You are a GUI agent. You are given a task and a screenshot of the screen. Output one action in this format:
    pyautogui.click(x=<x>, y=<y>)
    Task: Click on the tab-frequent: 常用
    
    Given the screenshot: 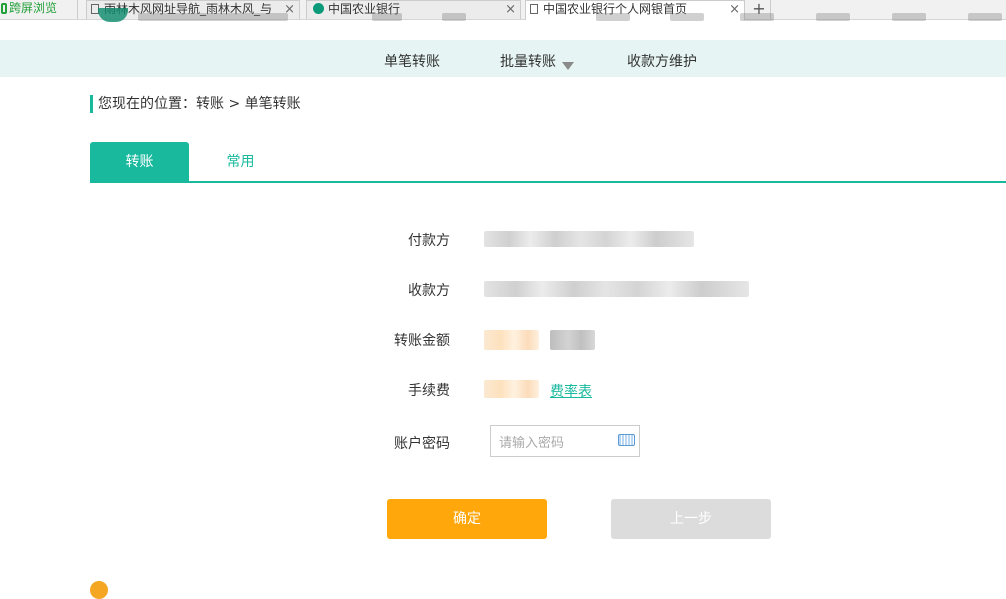 What is the action you would take?
    pyautogui.click(x=240, y=161)
    